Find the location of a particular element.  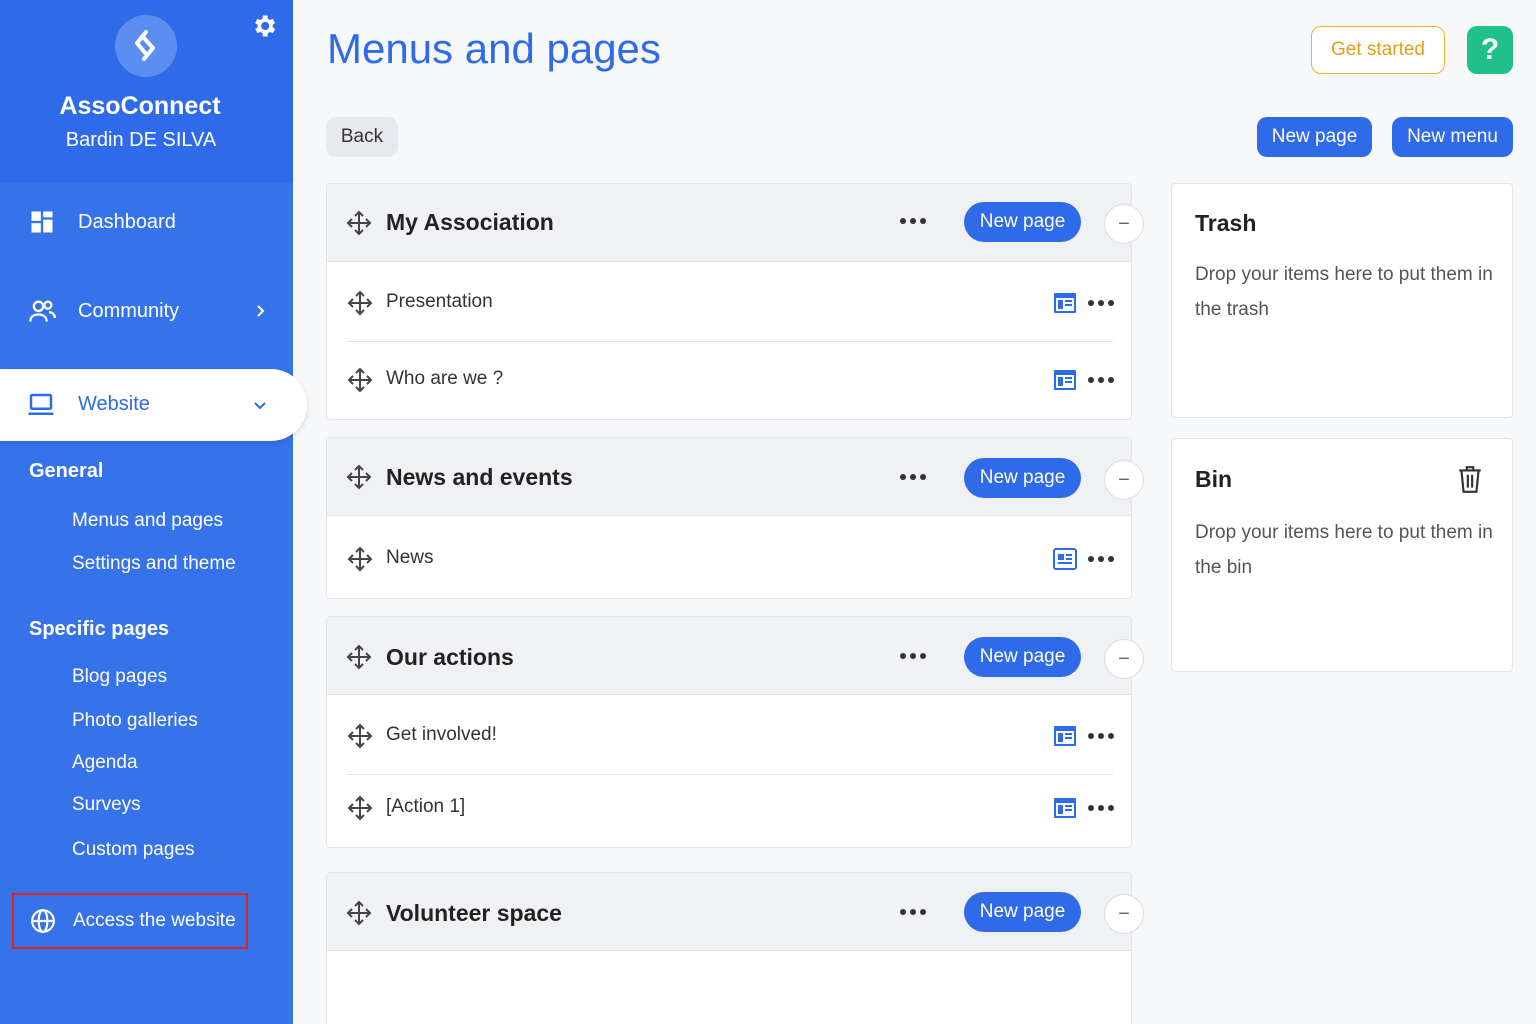

trash-icon is located at coordinates (1470, 479).